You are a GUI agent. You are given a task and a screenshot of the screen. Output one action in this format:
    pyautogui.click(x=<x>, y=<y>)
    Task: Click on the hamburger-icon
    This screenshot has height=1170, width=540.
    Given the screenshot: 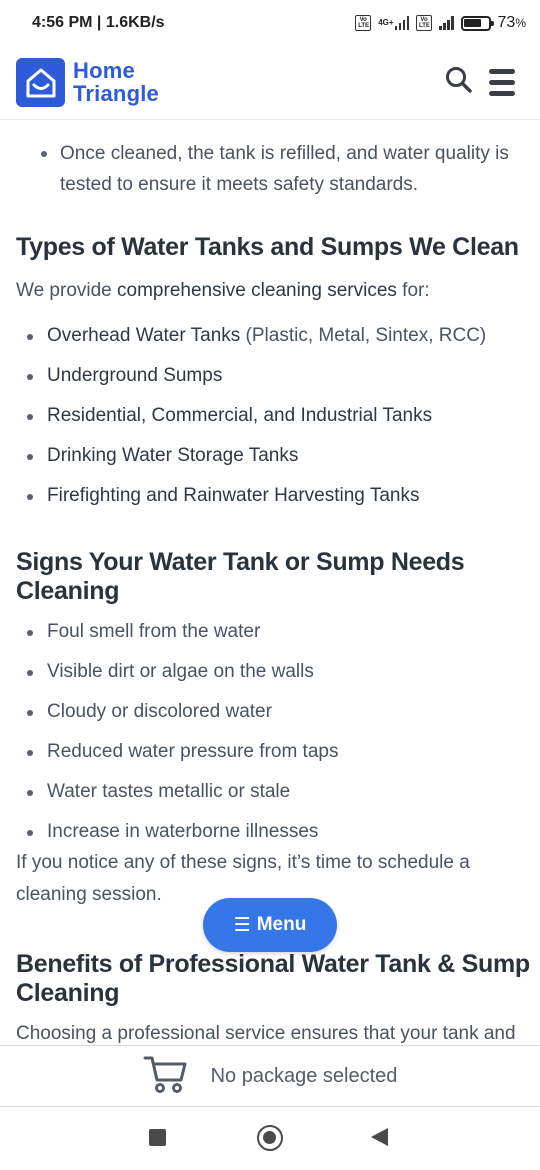 What is the action you would take?
    pyautogui.click(x=502, y=82)
    